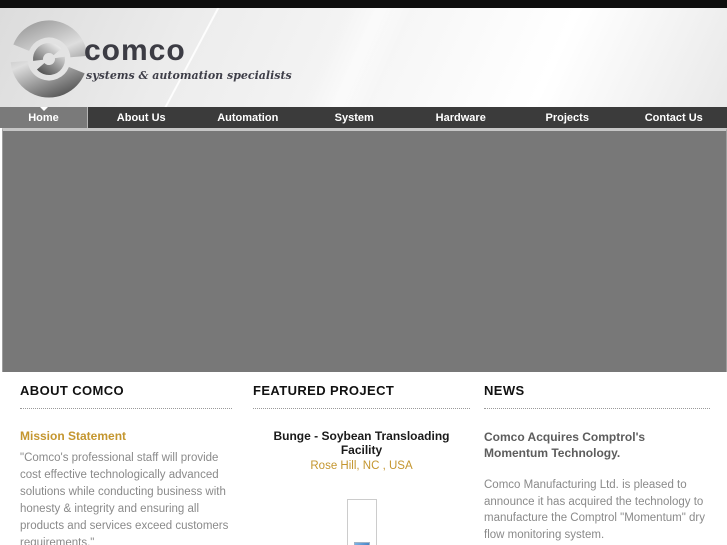 The height and width of the screenshot is (545, 727). I want to click on about-heading: ABOUT COMCO, so click(72, 390).